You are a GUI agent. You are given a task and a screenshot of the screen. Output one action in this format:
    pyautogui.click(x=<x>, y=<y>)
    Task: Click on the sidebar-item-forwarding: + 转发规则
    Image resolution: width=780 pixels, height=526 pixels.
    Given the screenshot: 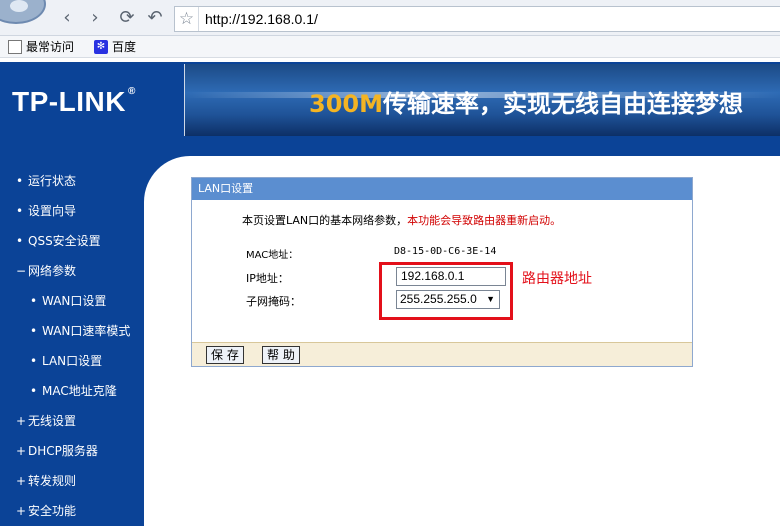 What is the action you would take?
    pyautogui.click(x=46, y=481)
    